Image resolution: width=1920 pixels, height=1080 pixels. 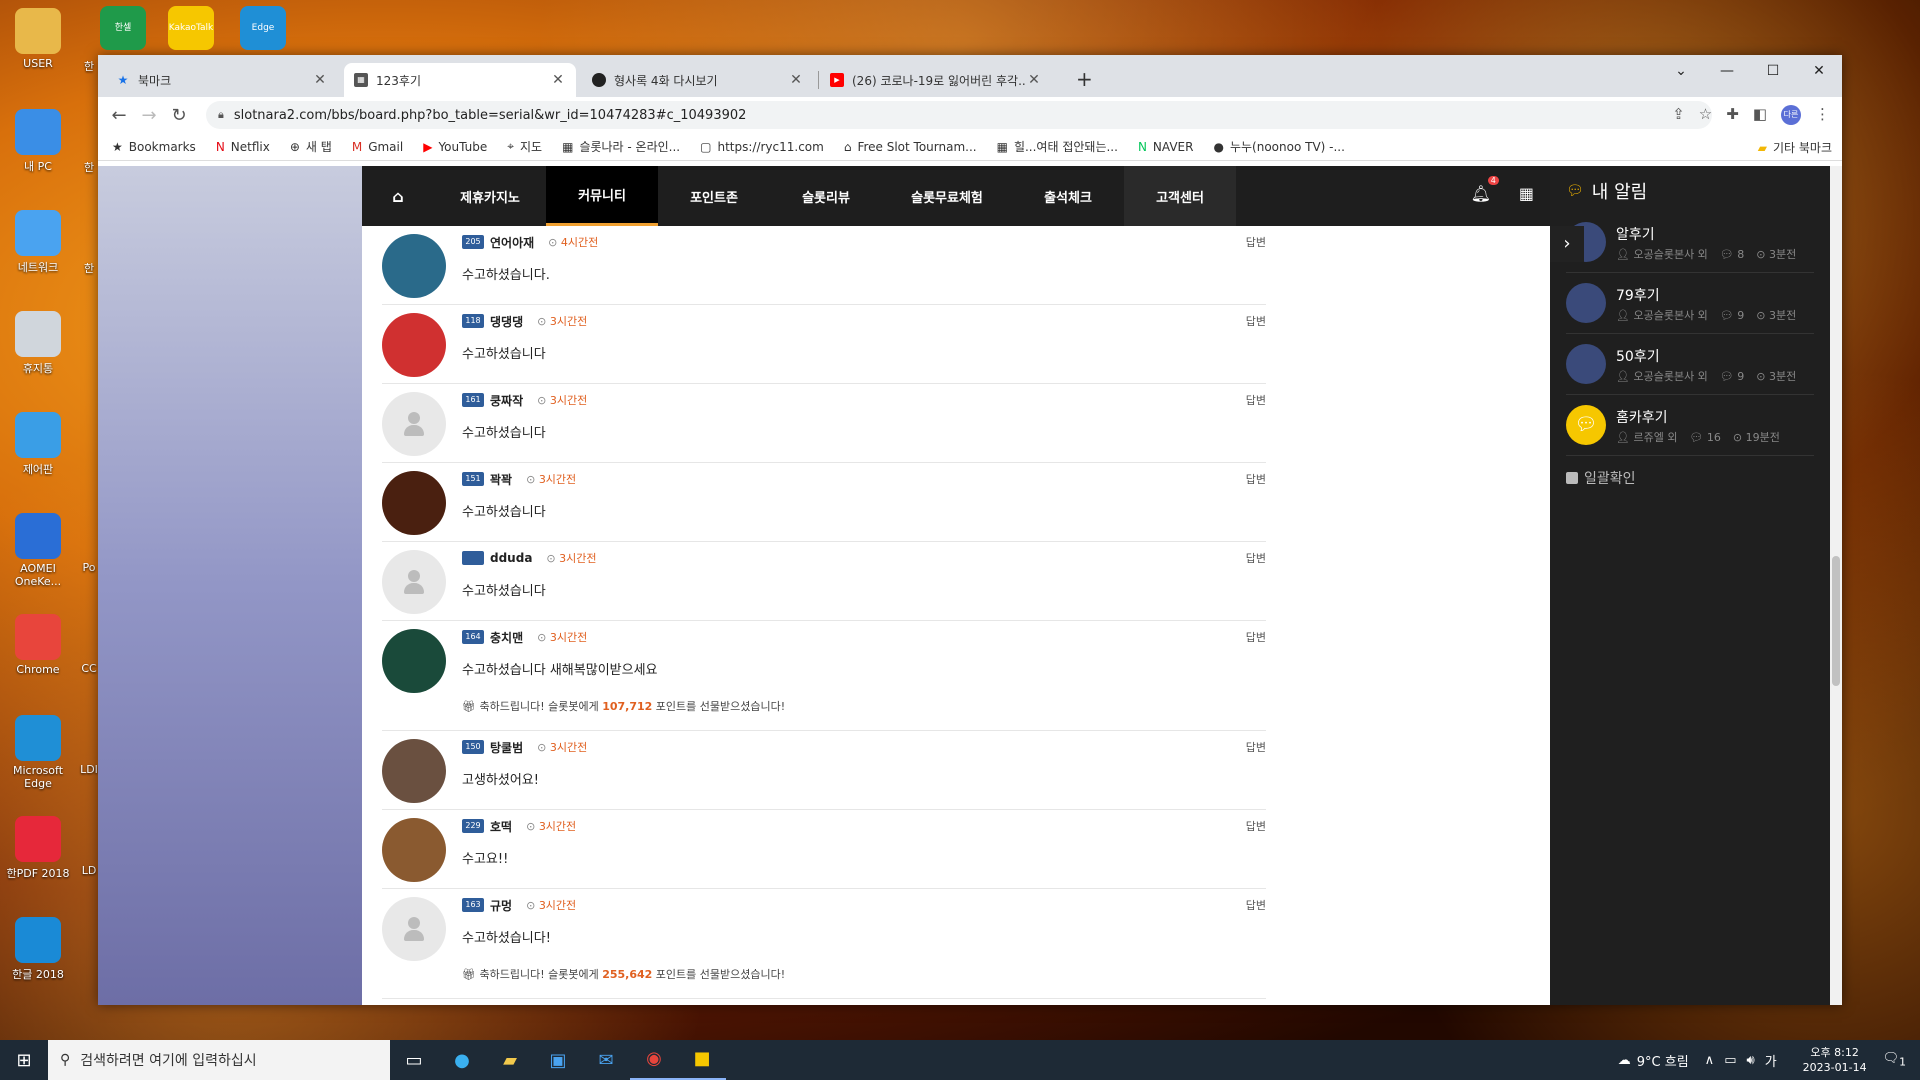 I want to click on nickname: 쿵짜작, so click(x=506, y=400).